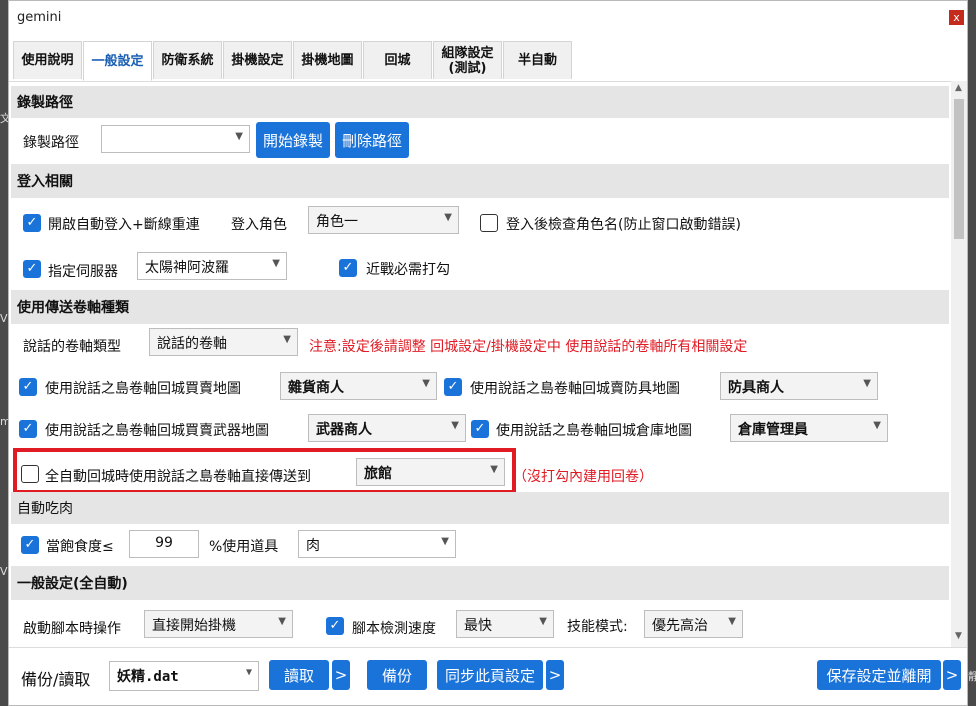 The image size is (976, 706). Describe the element at coordinates (148, 677) in the screenshot. I see `backup-file-value: 妖精.dat` at that location.